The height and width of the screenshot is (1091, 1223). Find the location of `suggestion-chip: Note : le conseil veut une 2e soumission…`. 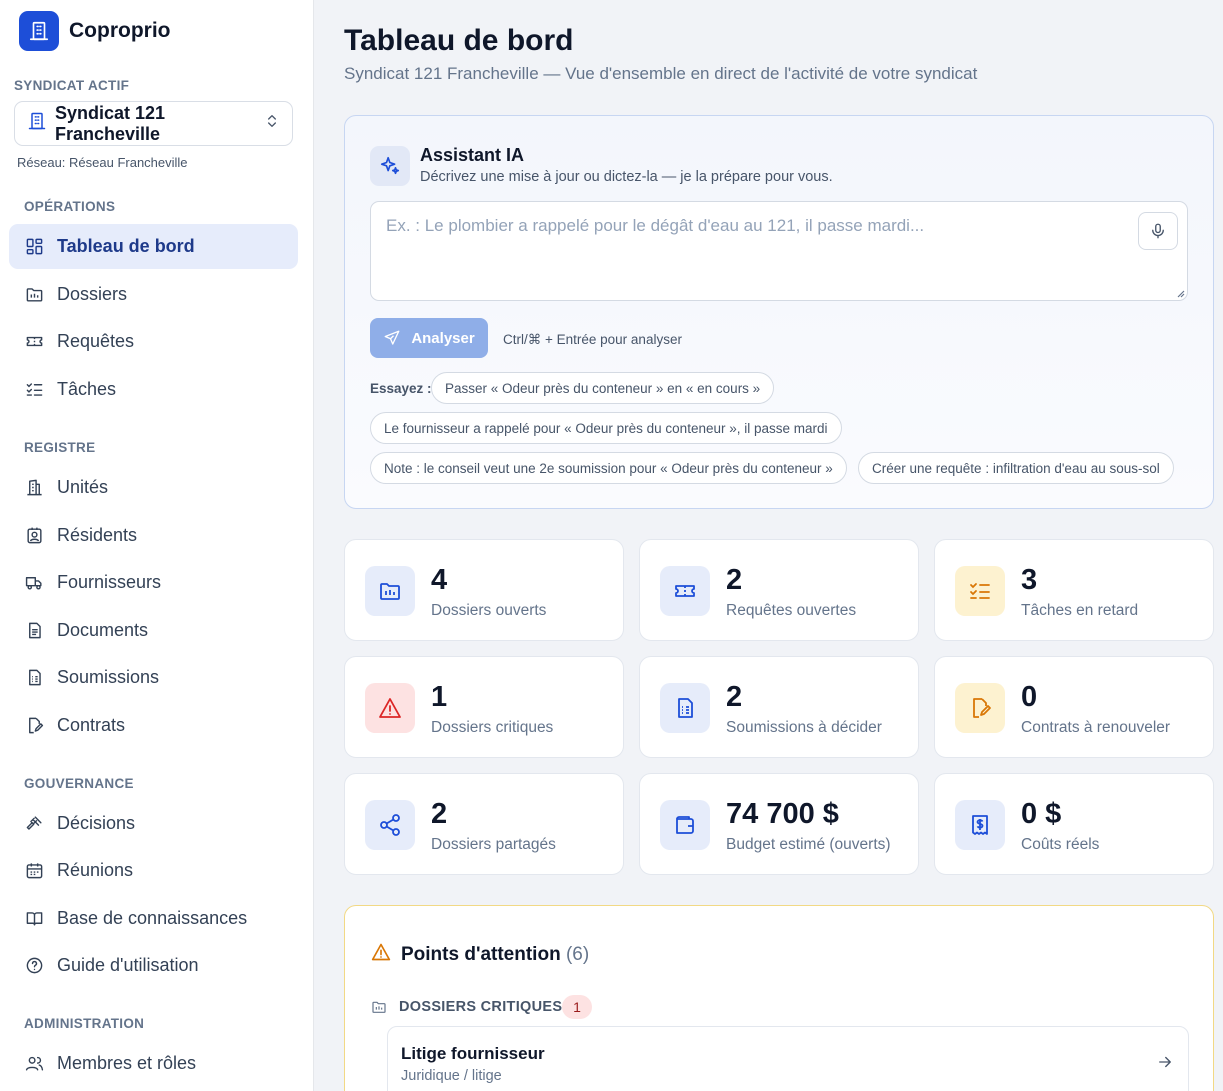

suggestion-chip: Note : le conseil veut une 2e soumission… is located at coordinates (608, 468).